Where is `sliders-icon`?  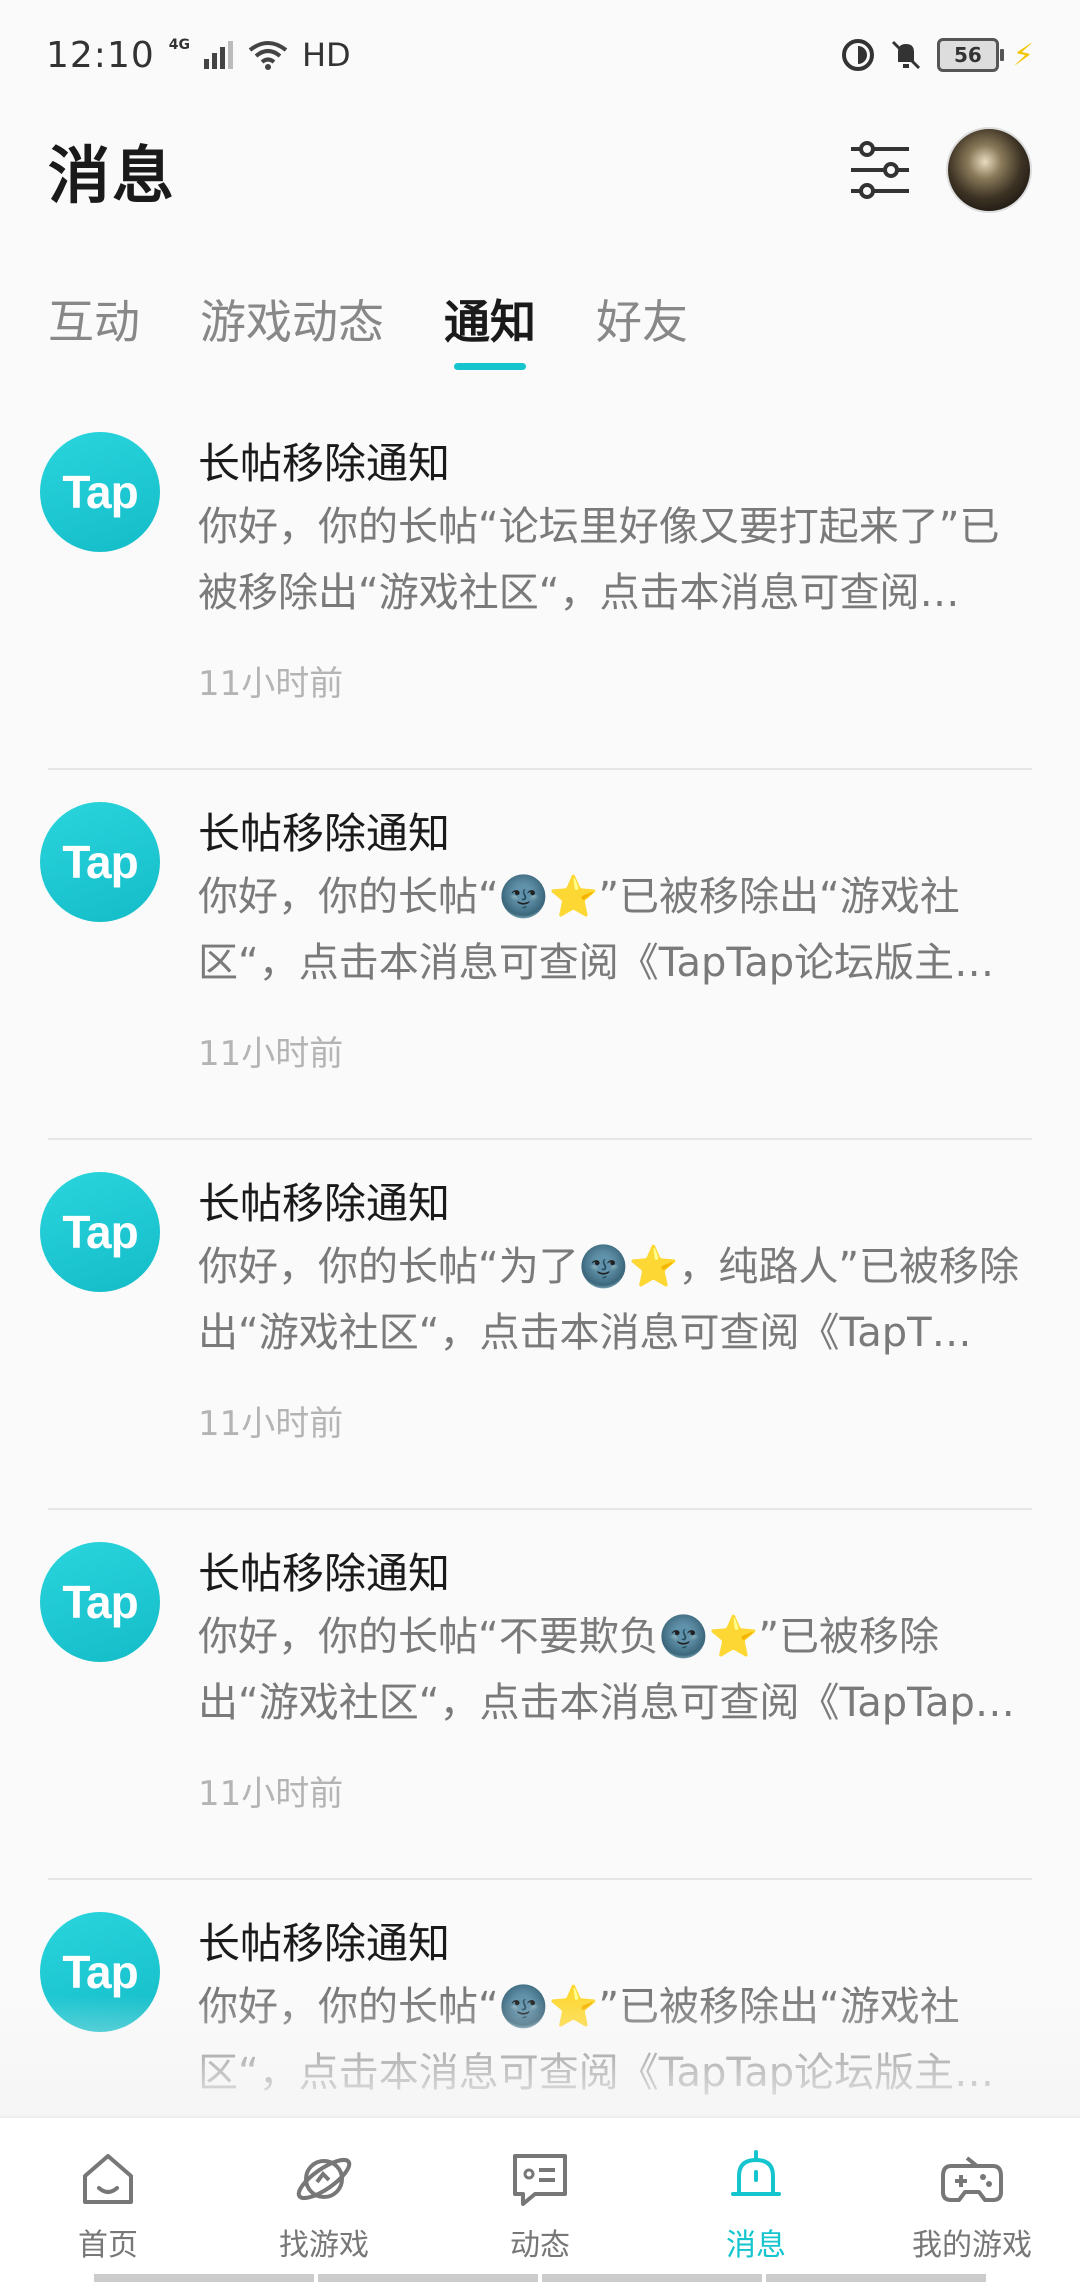 sliders-icon is located at coordinates (880, 170).